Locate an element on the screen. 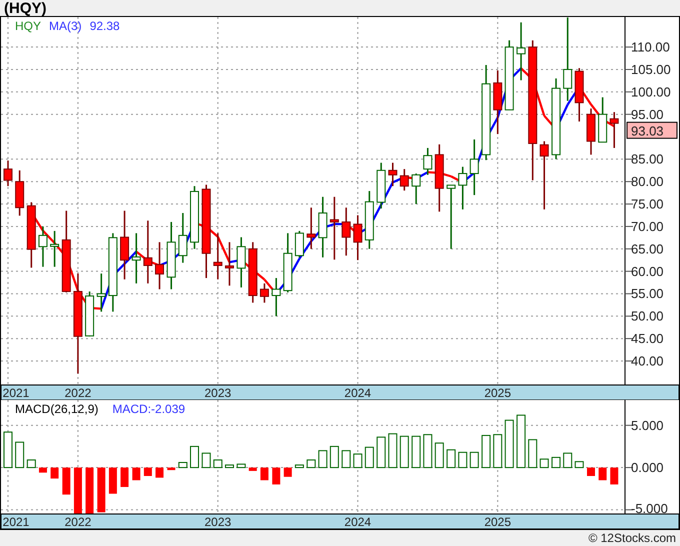  legend-label: MACD:-2.039 is located at coordinates (149, 409).